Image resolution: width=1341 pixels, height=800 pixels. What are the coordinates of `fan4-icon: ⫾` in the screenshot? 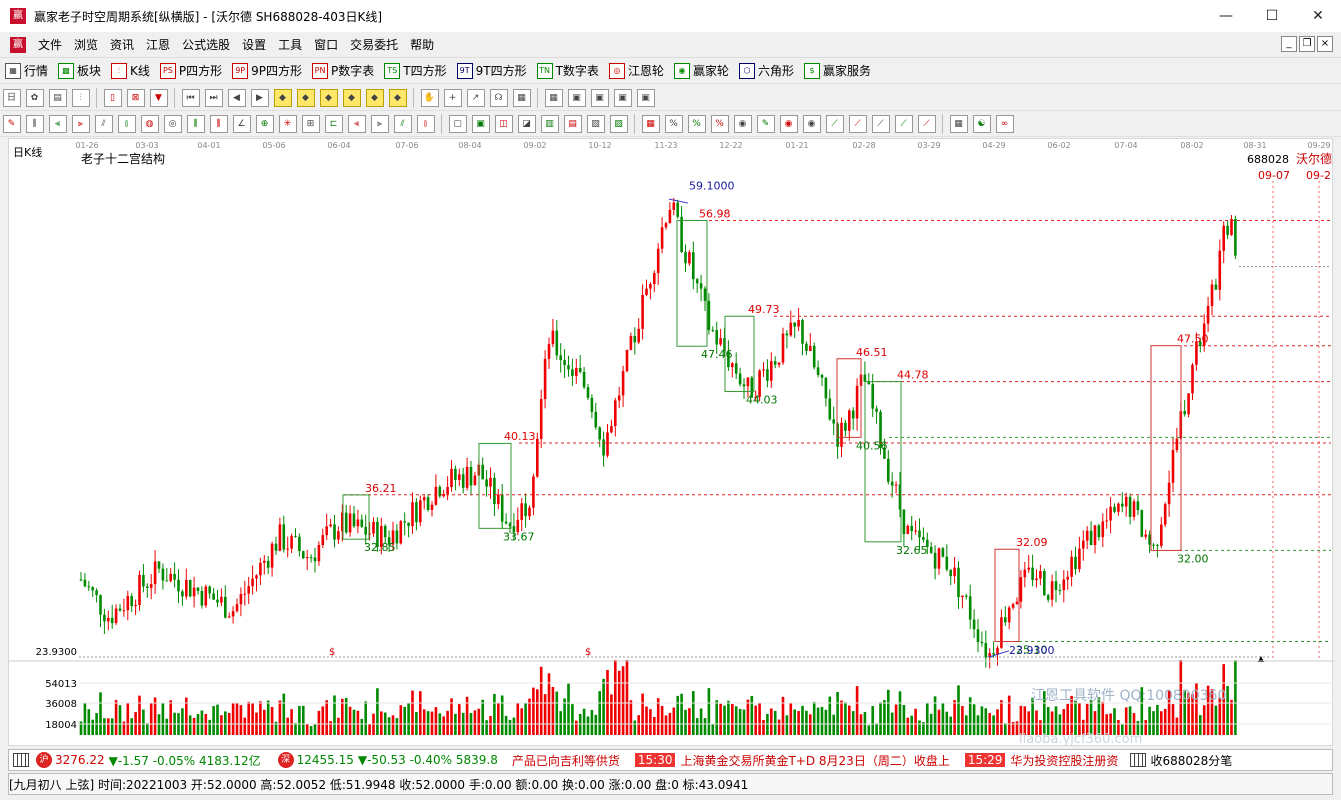 It's located at (126, 123).